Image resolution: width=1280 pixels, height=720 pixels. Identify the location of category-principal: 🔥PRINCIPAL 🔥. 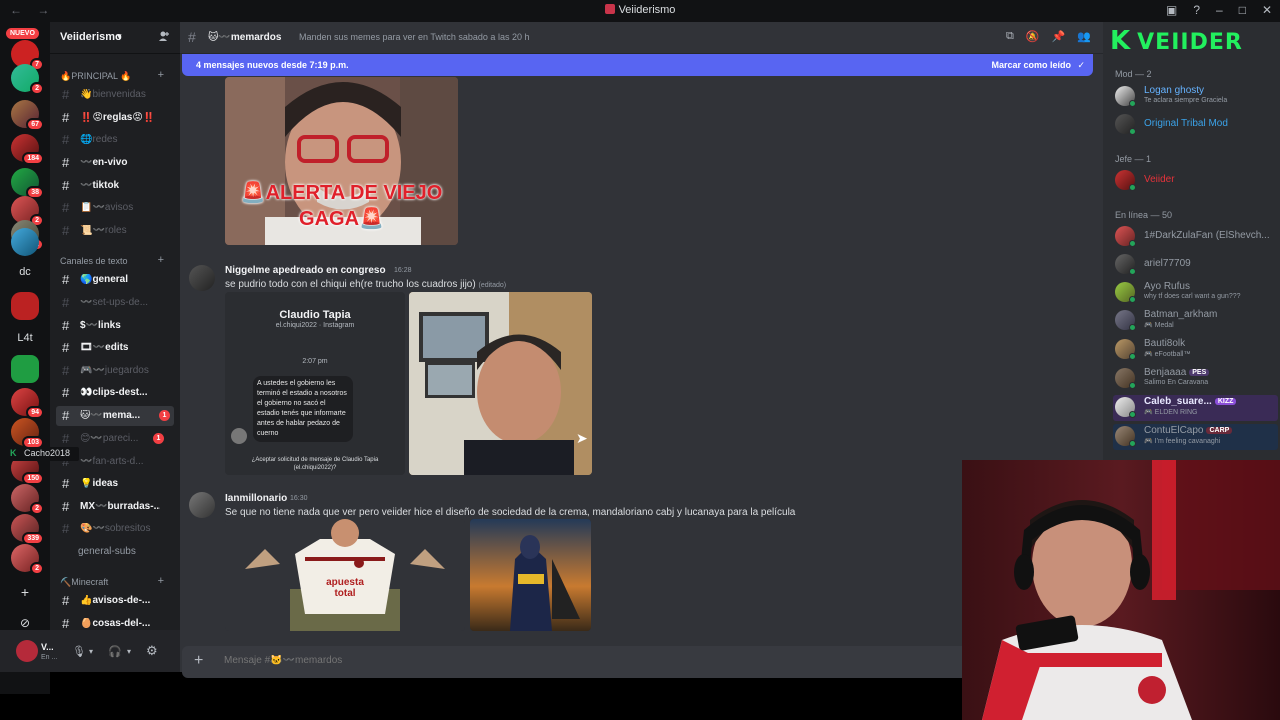
(95, 76).